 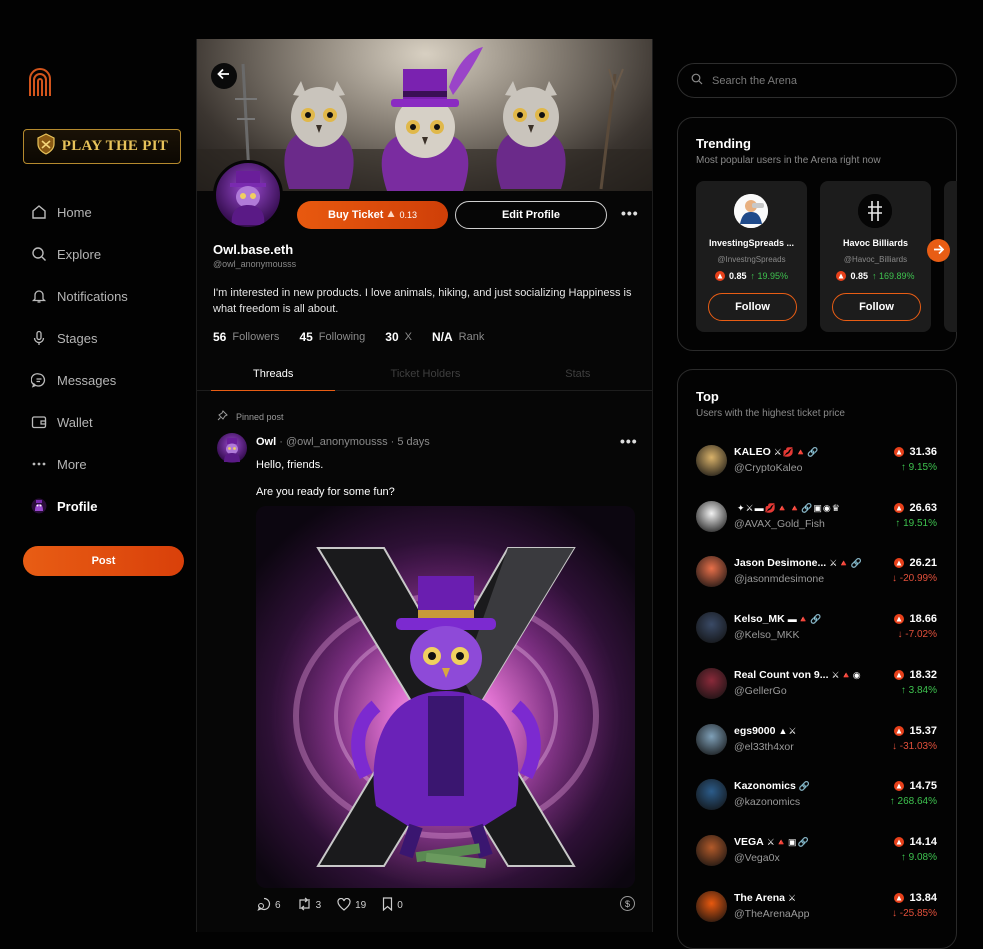 What do you see at coordinates (77, 506) in the screenshot?
I see `nav-profile-label: Profile` at bounding box center [77, 506].